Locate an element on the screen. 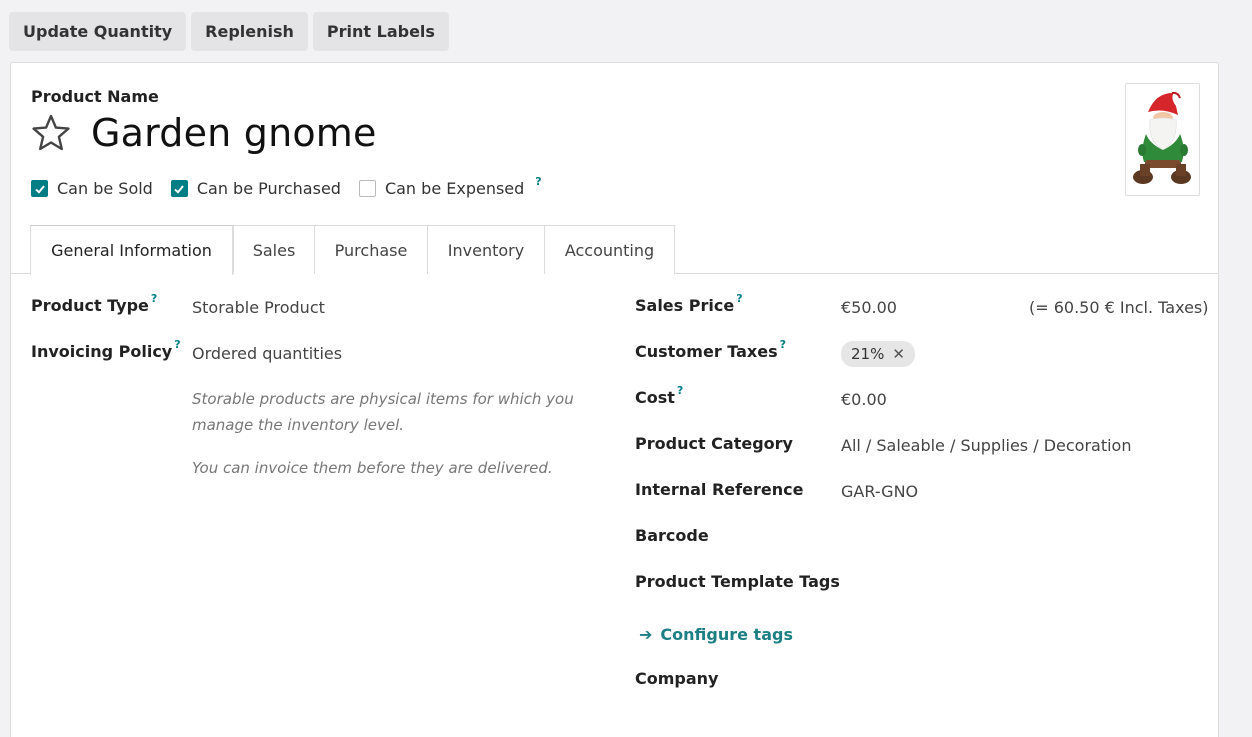 The width and height of the screenshot is (1252, 737). garden-gnome-image is located at coordinates (1162, 137).